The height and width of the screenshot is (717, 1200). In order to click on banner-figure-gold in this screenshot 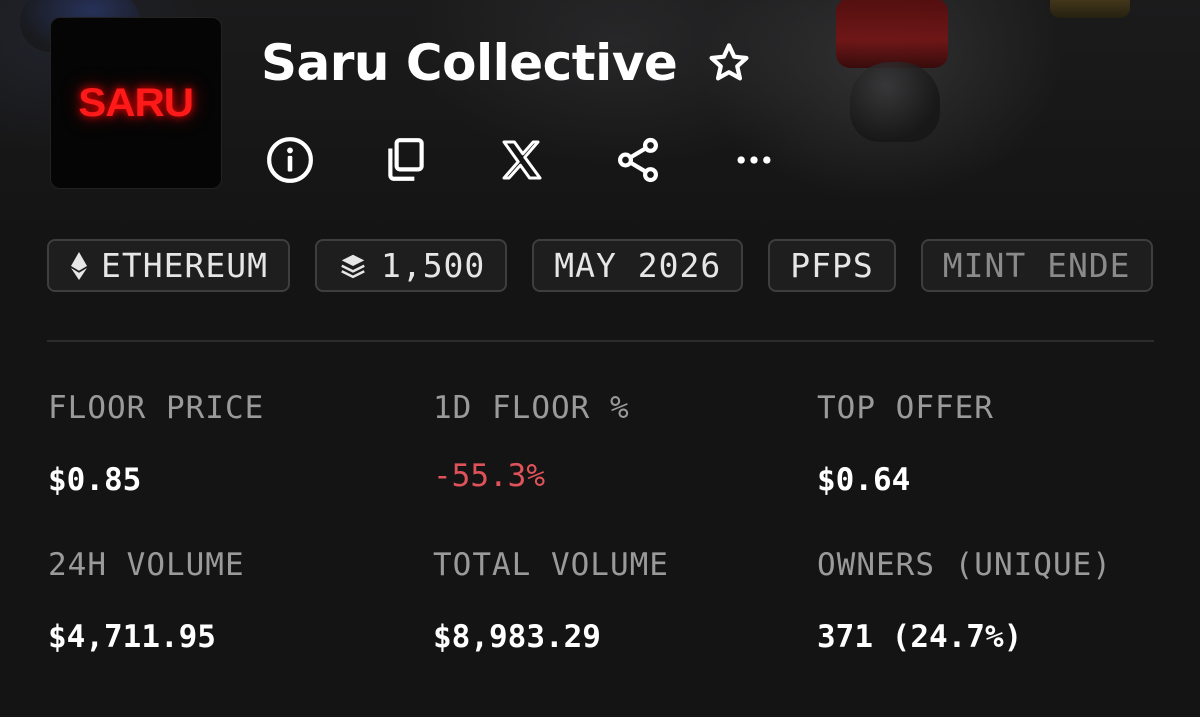, I will do `click(1090, 9)`.